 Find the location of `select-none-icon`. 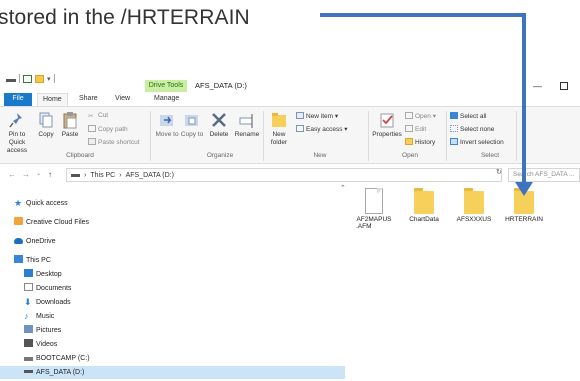

select-none-icon is located at coordinates (454, 128).